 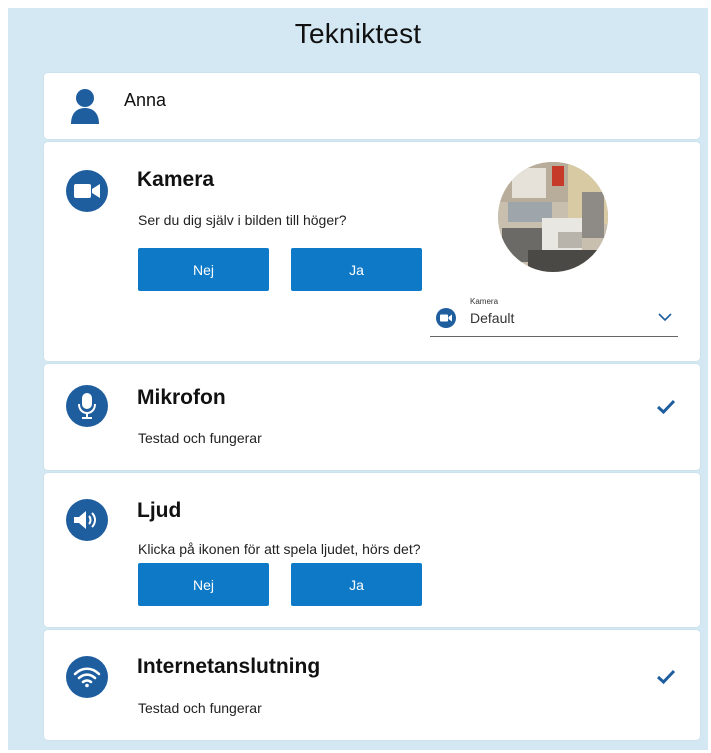 I want to click on camera-select-value: Default, so click(x=492, y=318).